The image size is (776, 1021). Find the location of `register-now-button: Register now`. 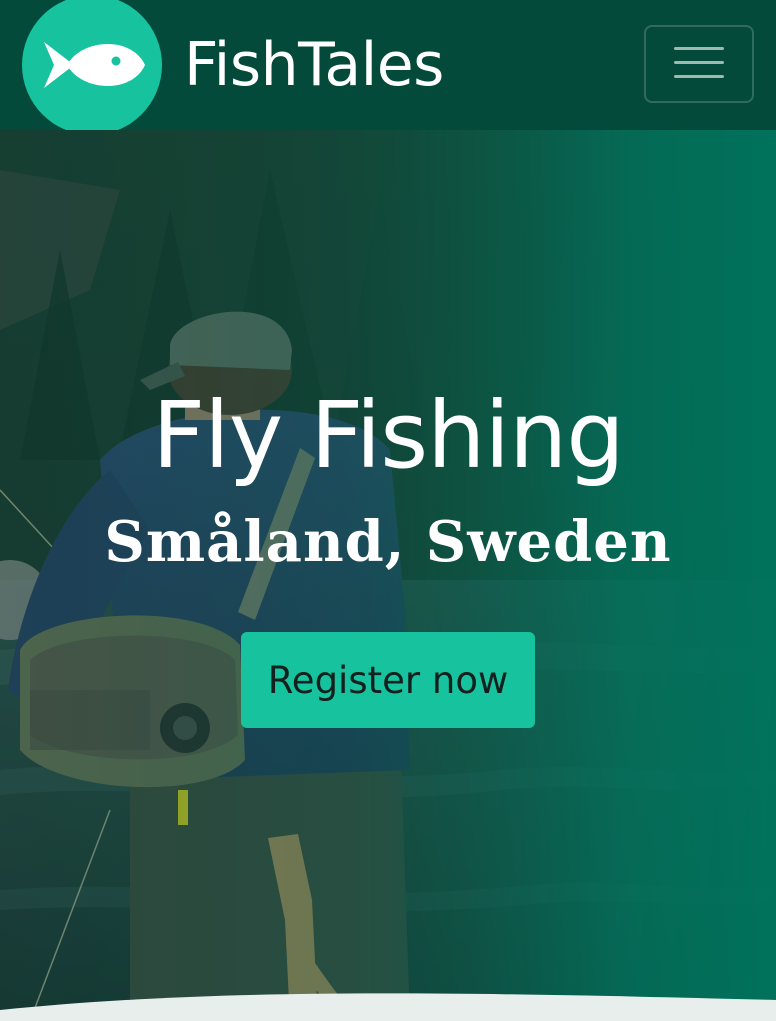

register-now-button: Register now is located at coordinates (388, 680).